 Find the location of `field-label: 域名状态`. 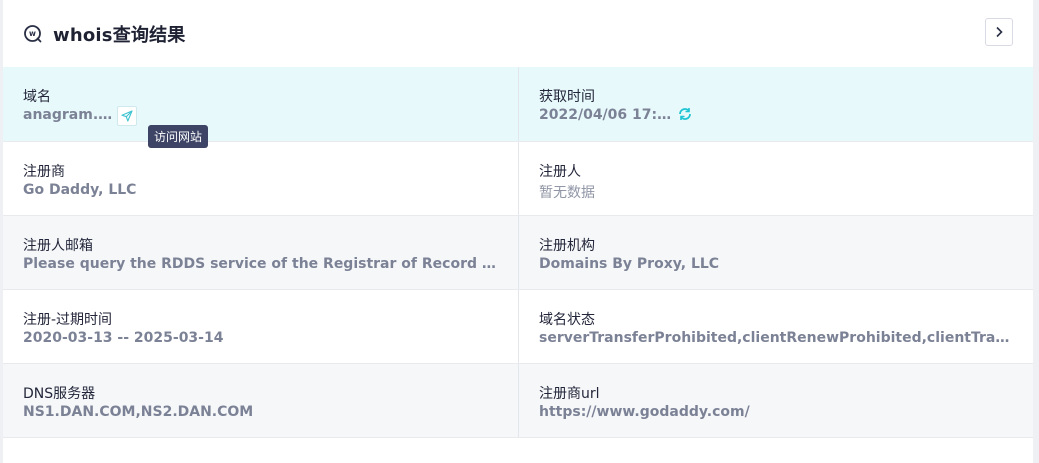

field-label: 域名状态 is located at coordinates (567, 320).